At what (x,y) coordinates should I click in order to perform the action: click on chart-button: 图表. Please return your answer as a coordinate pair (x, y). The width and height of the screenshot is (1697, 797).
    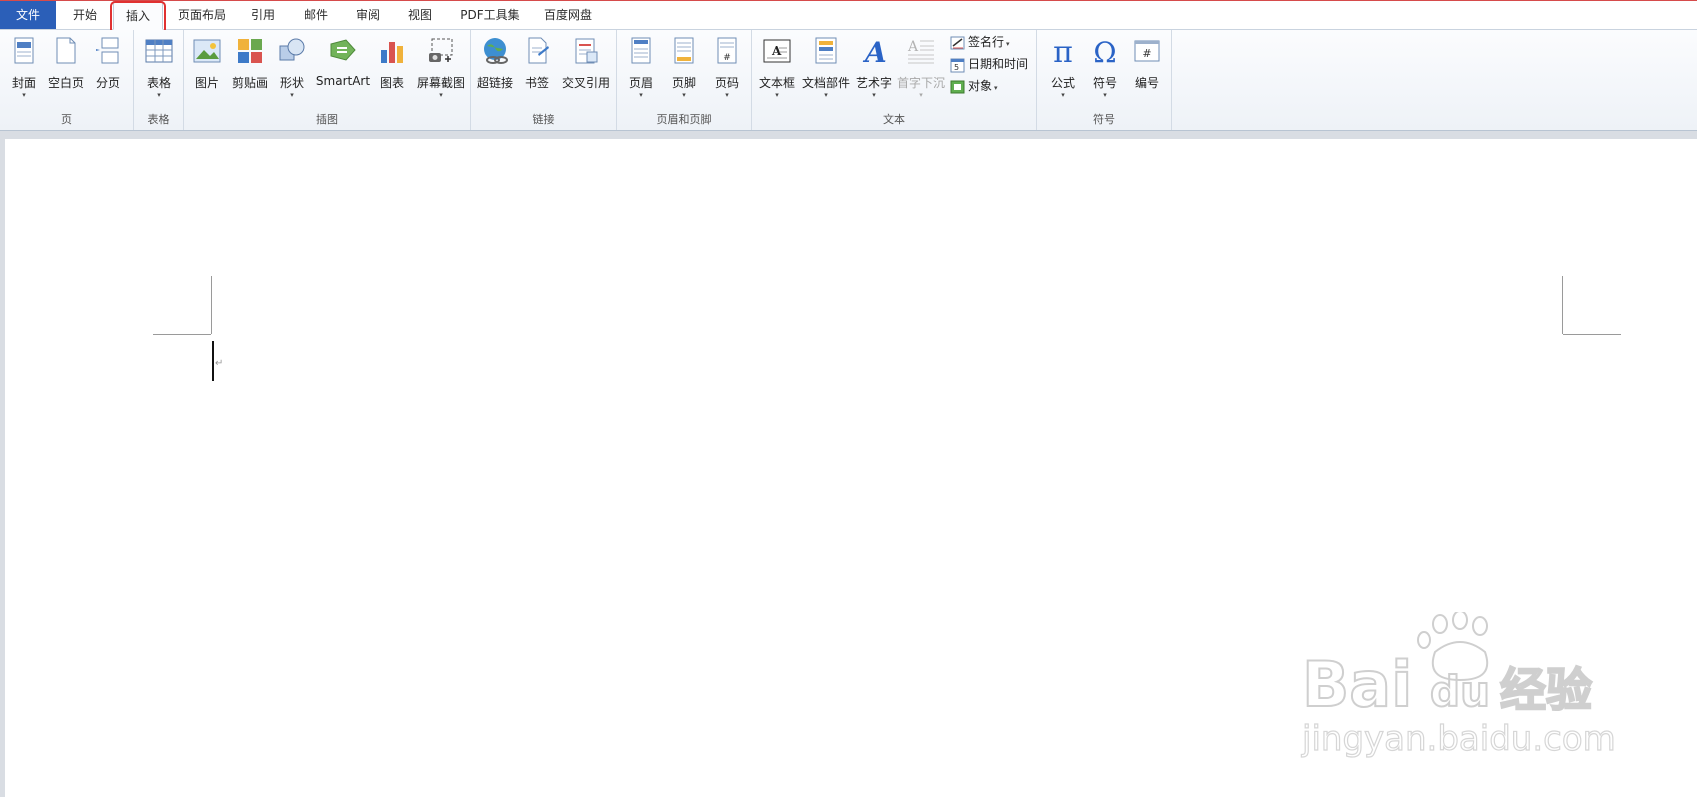
    Looking at the image, I should click on (392, 68).